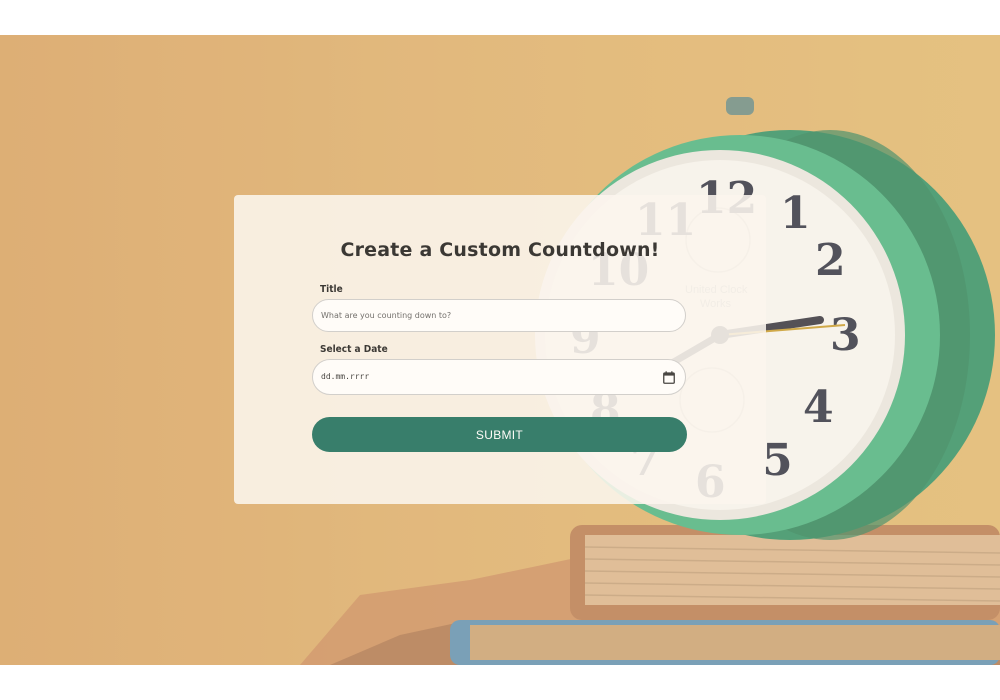  What do you see at coordinates (499, 377) in the screenshot?
I see `date-input: dd.mm.rrrr` at bounding box center [499, 377].